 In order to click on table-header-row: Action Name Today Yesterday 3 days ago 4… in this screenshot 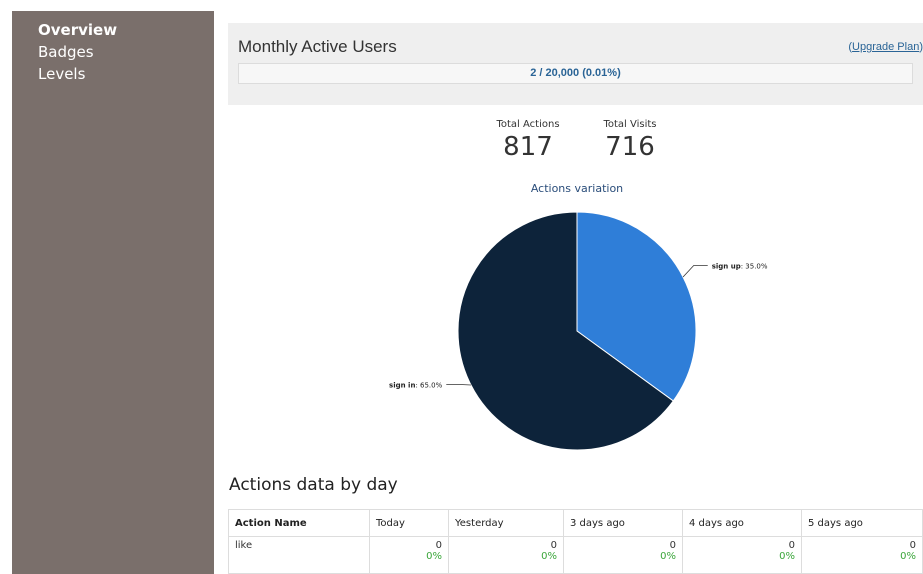, I will do `click(575, 523)`.